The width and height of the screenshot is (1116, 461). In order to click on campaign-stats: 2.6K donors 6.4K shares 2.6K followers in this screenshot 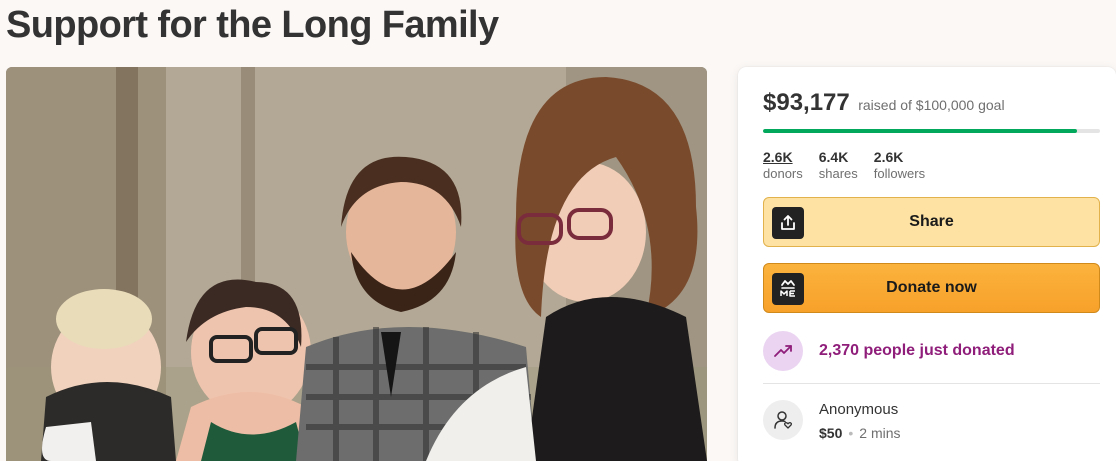, I will do `click(844, 165)`.